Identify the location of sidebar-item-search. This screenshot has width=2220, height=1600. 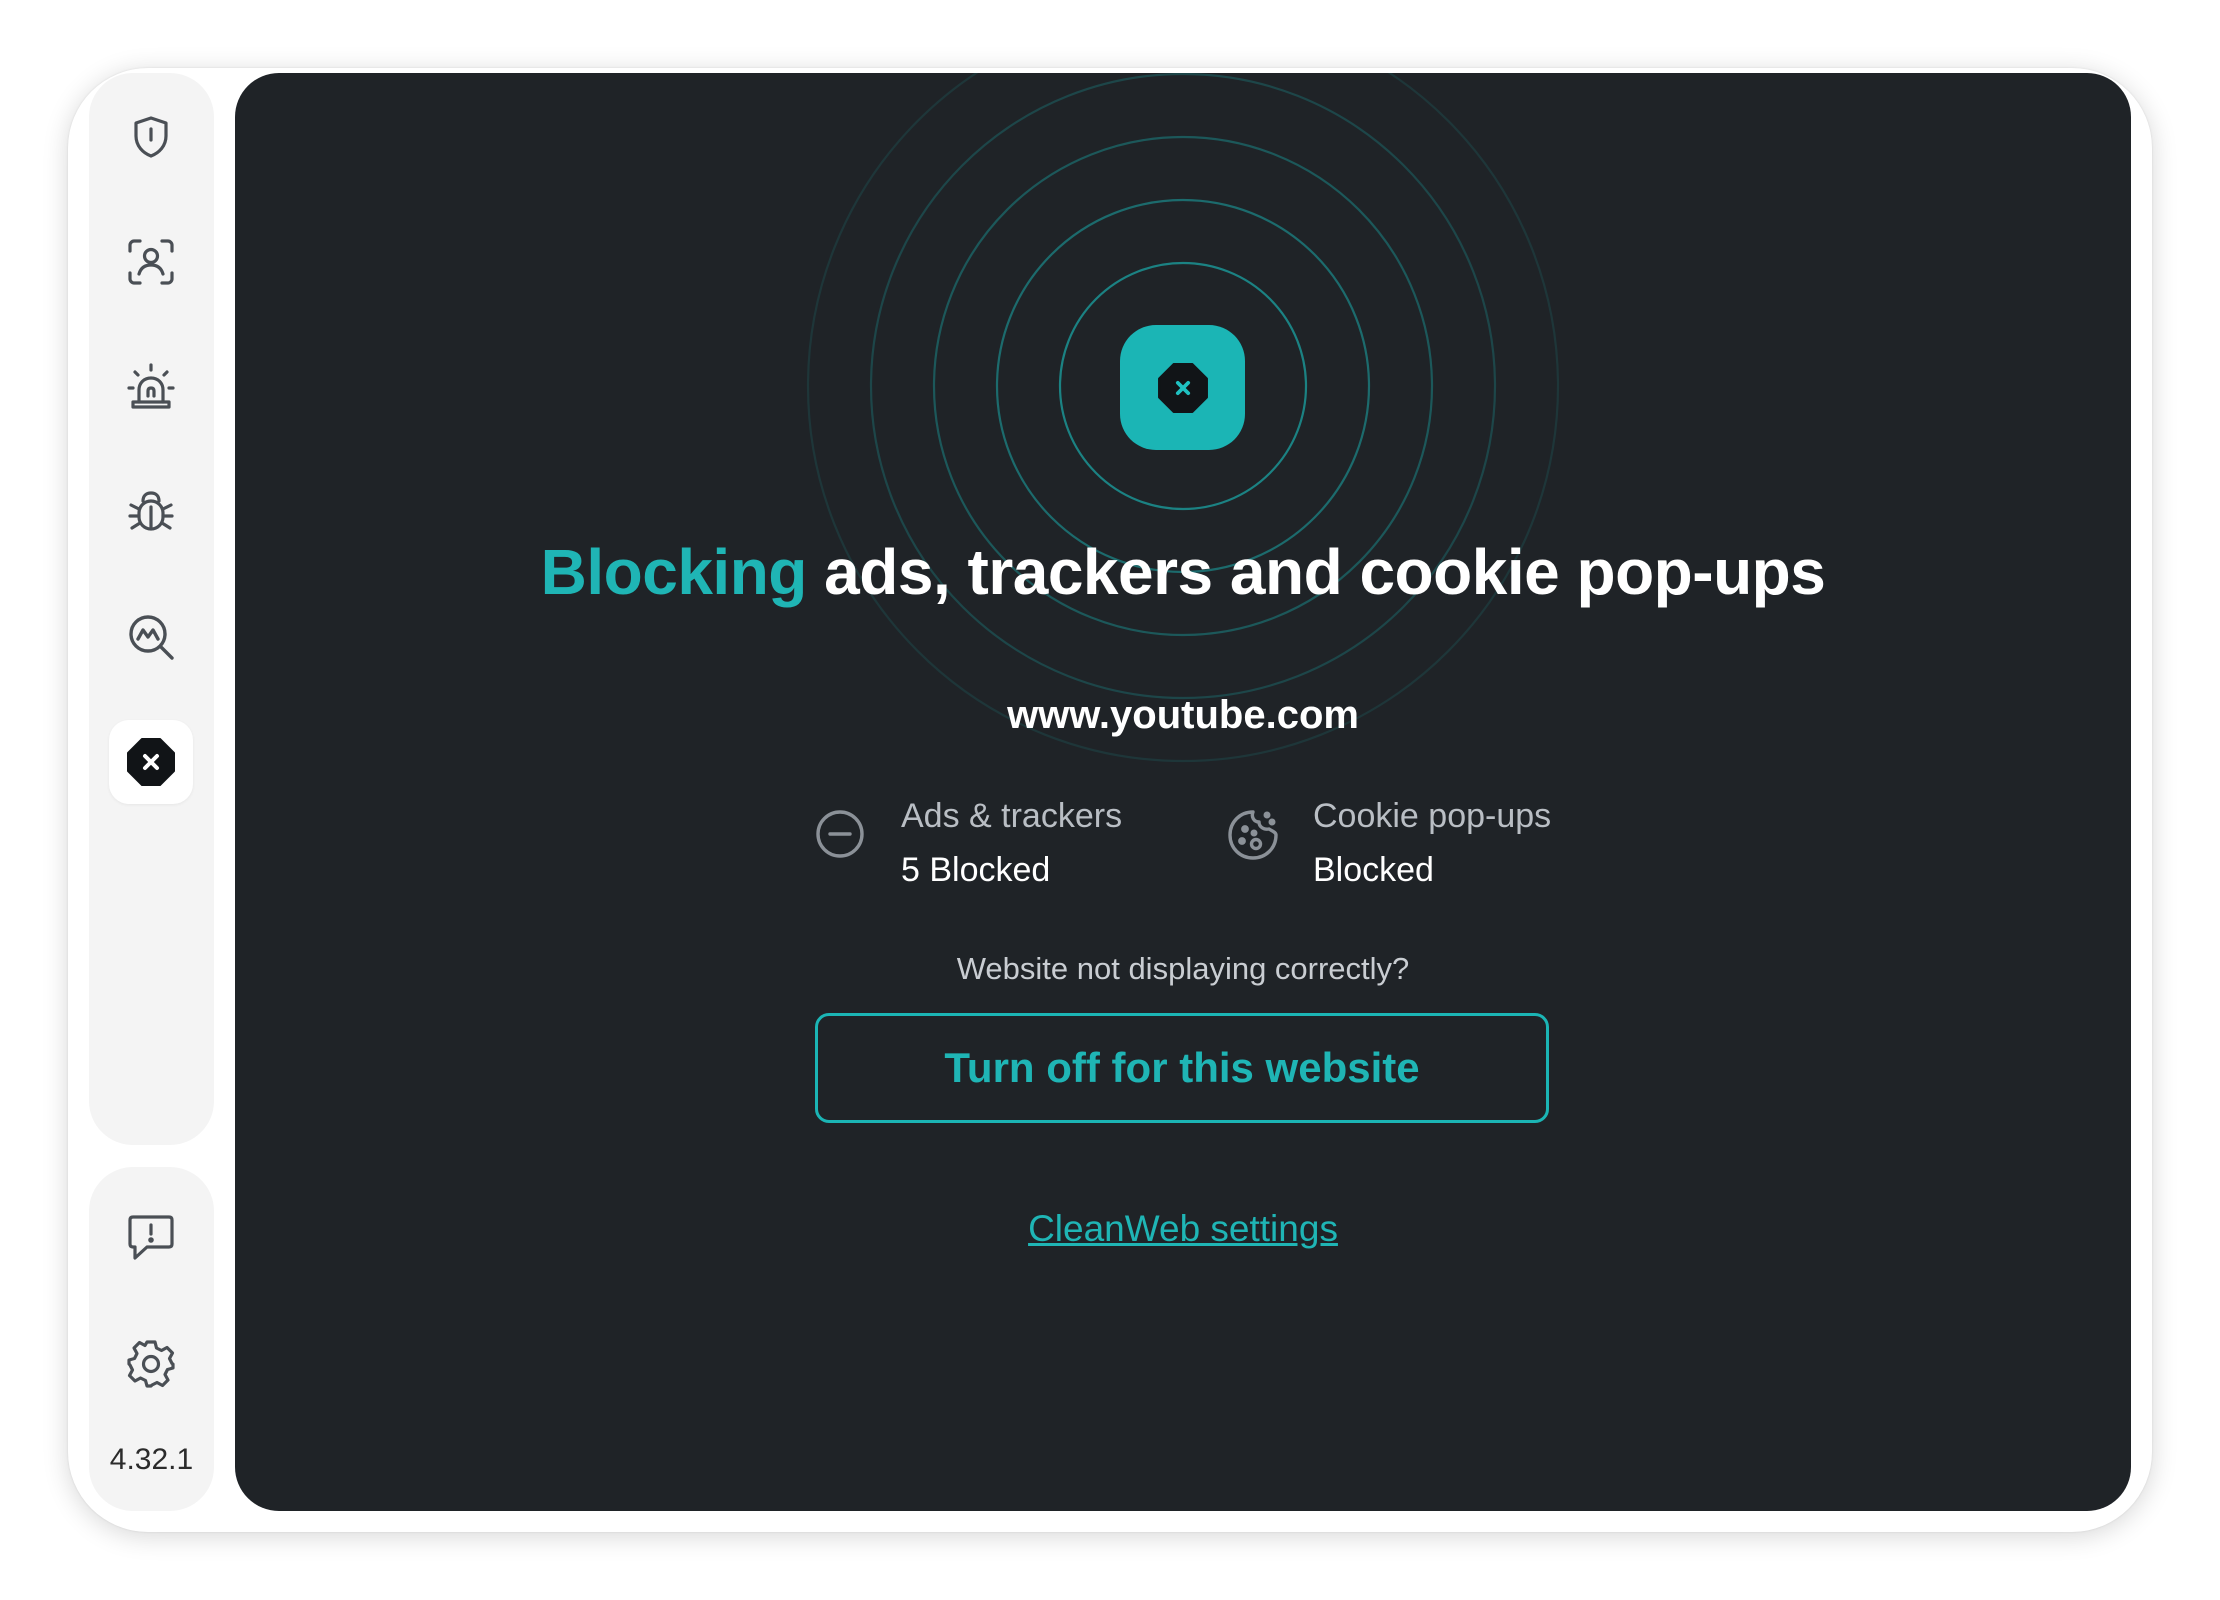
(151, 637).